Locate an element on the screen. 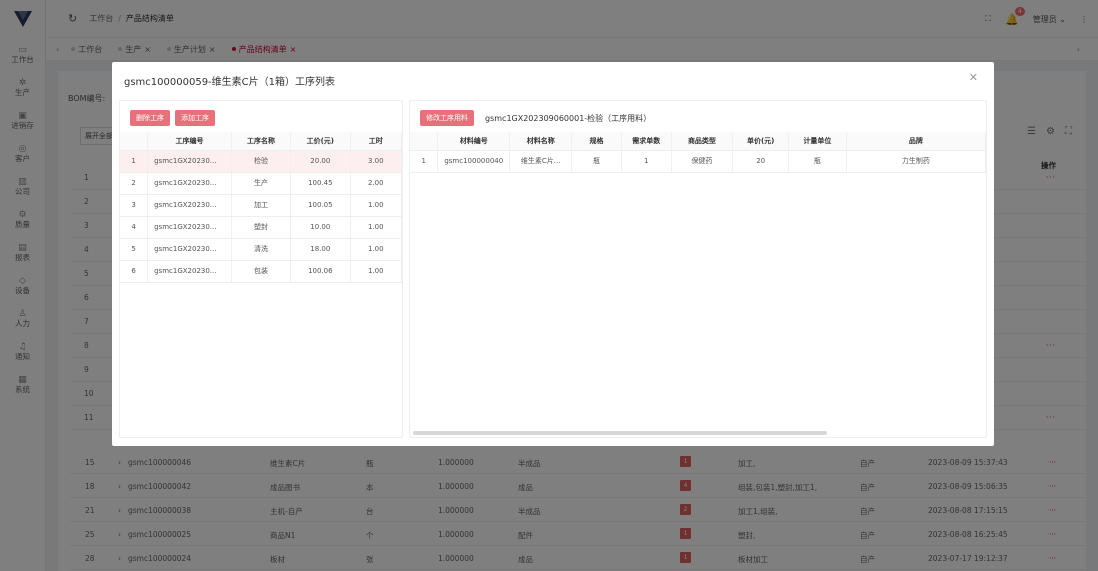 The height and width of the screenshot is (571, 1098). table-cell: 2.00 is located at coordinates (376, 183).